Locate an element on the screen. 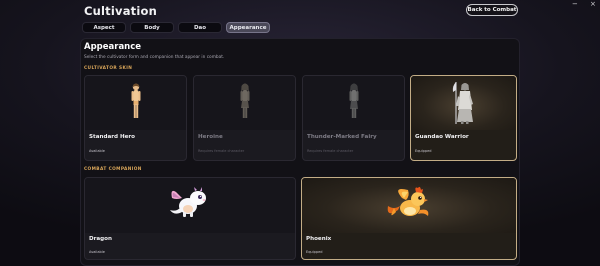  companion-name: Phoenix is located at coordinates (319, 239).